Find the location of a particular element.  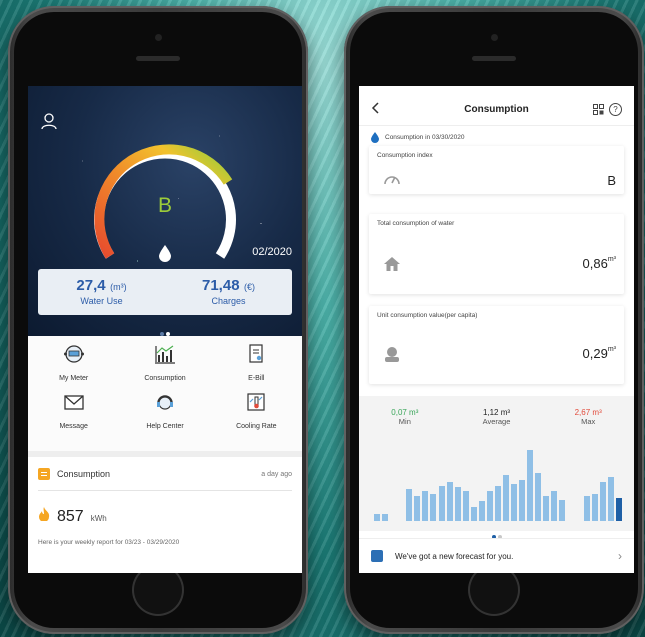

menu-label: Consumption is located at coordinates (165, 378).